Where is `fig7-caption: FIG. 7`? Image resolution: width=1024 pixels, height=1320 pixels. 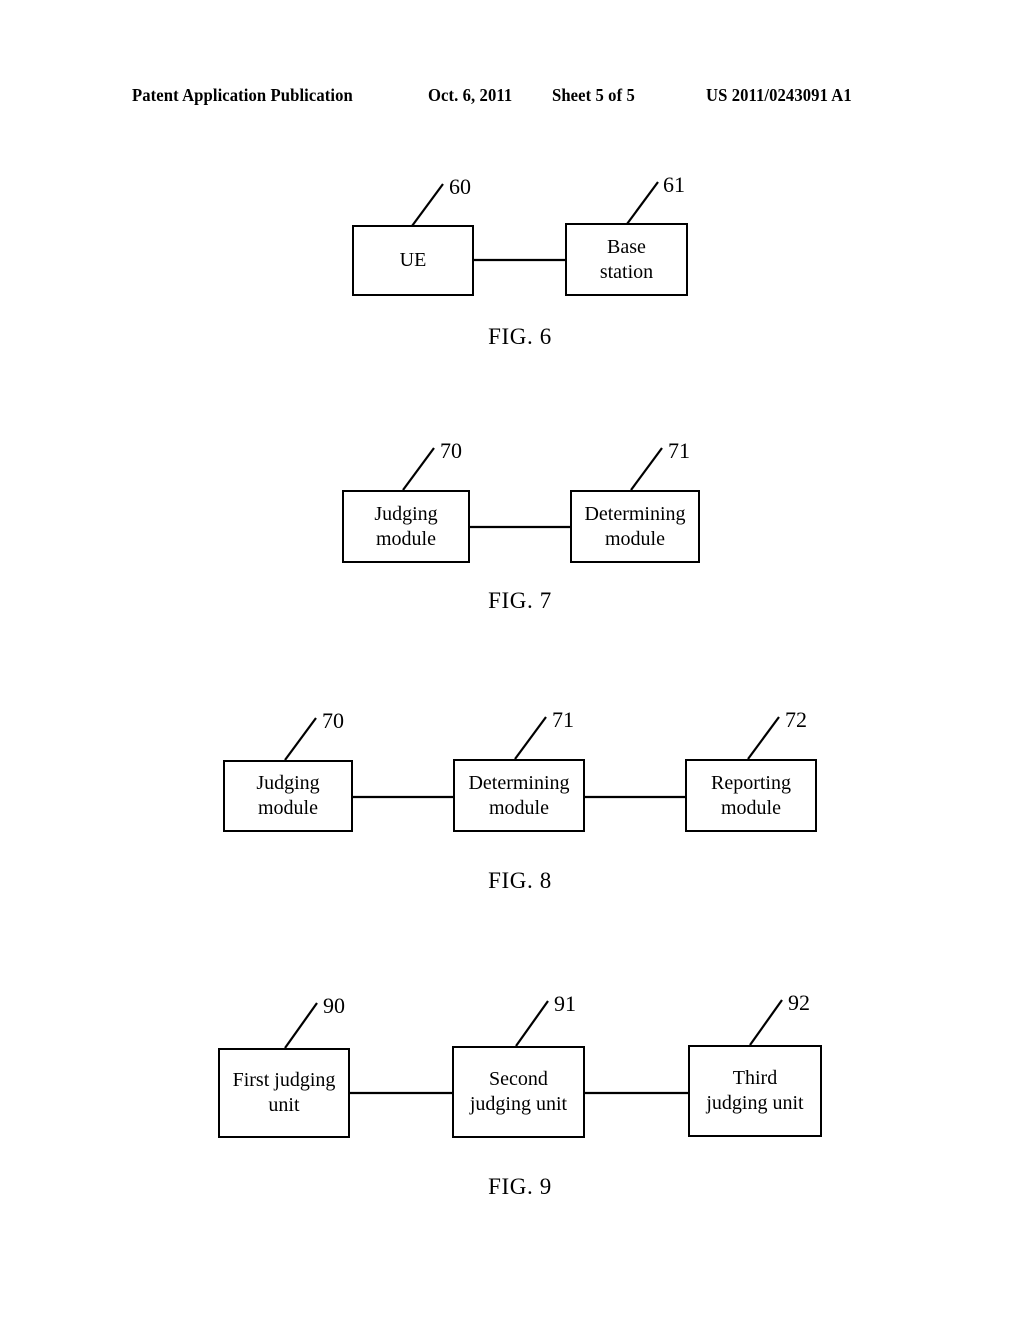 fig7-caption: FIG. 7 is located at coordinates (520, 600).